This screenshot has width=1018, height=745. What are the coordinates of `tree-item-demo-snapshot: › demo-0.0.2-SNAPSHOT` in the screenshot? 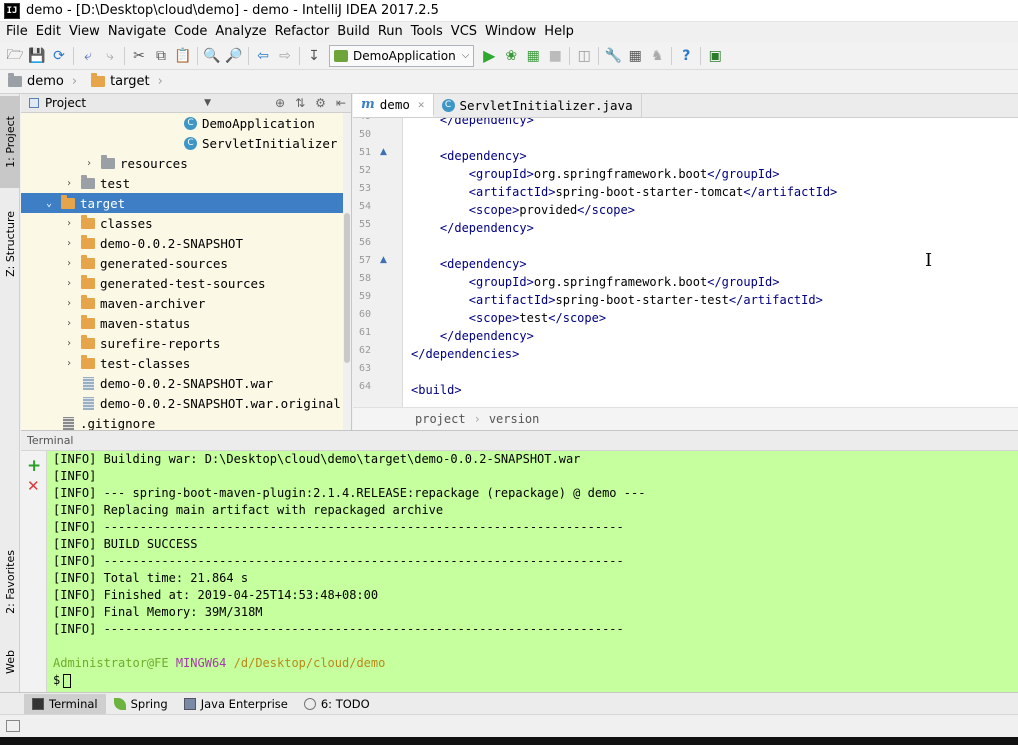 It's located at (186, 243).